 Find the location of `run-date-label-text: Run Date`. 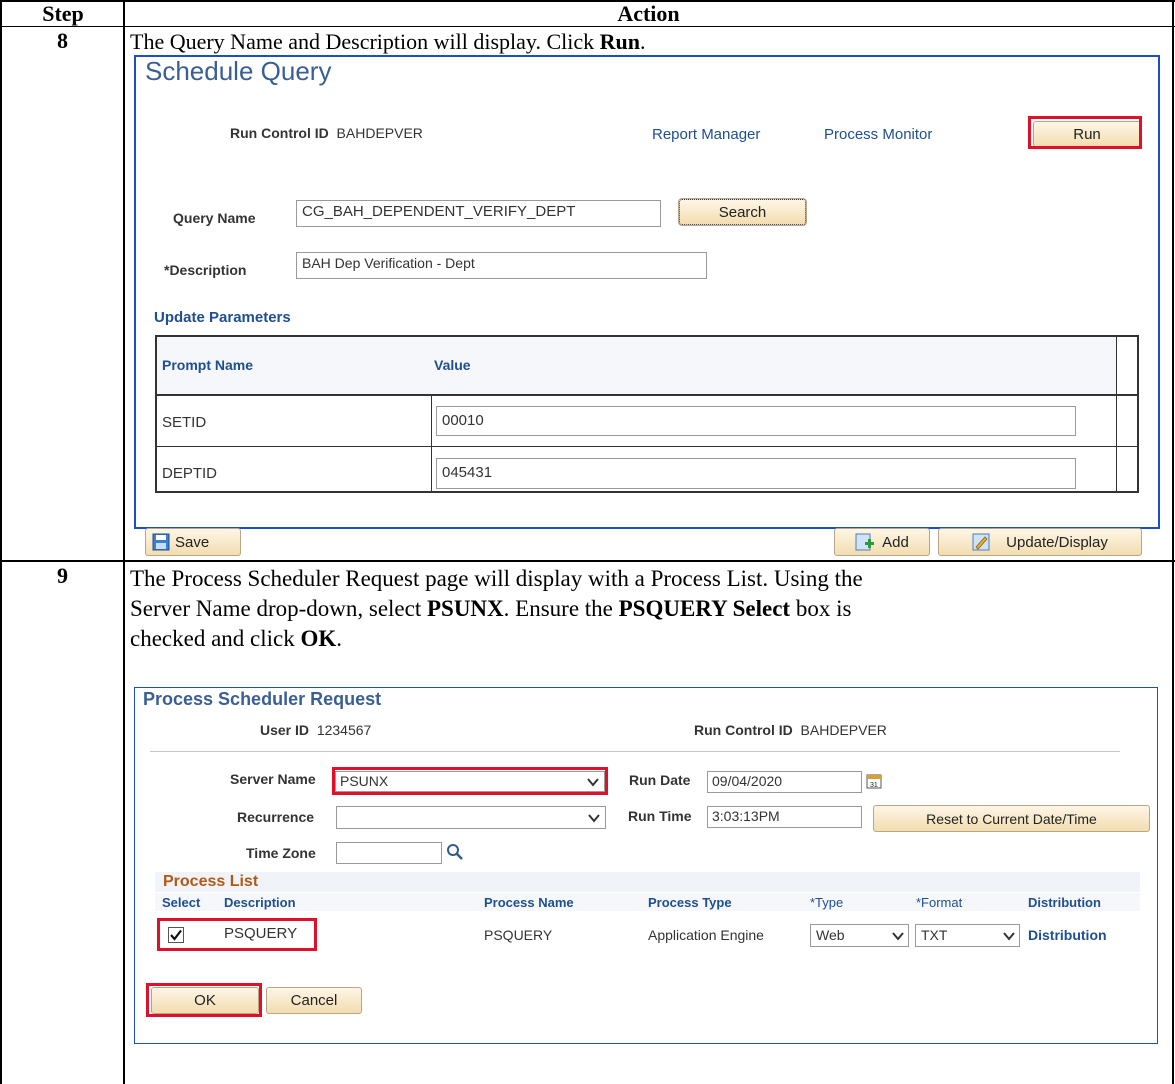

run-date-label-text: Run Date is located at coordinates (660, 780).